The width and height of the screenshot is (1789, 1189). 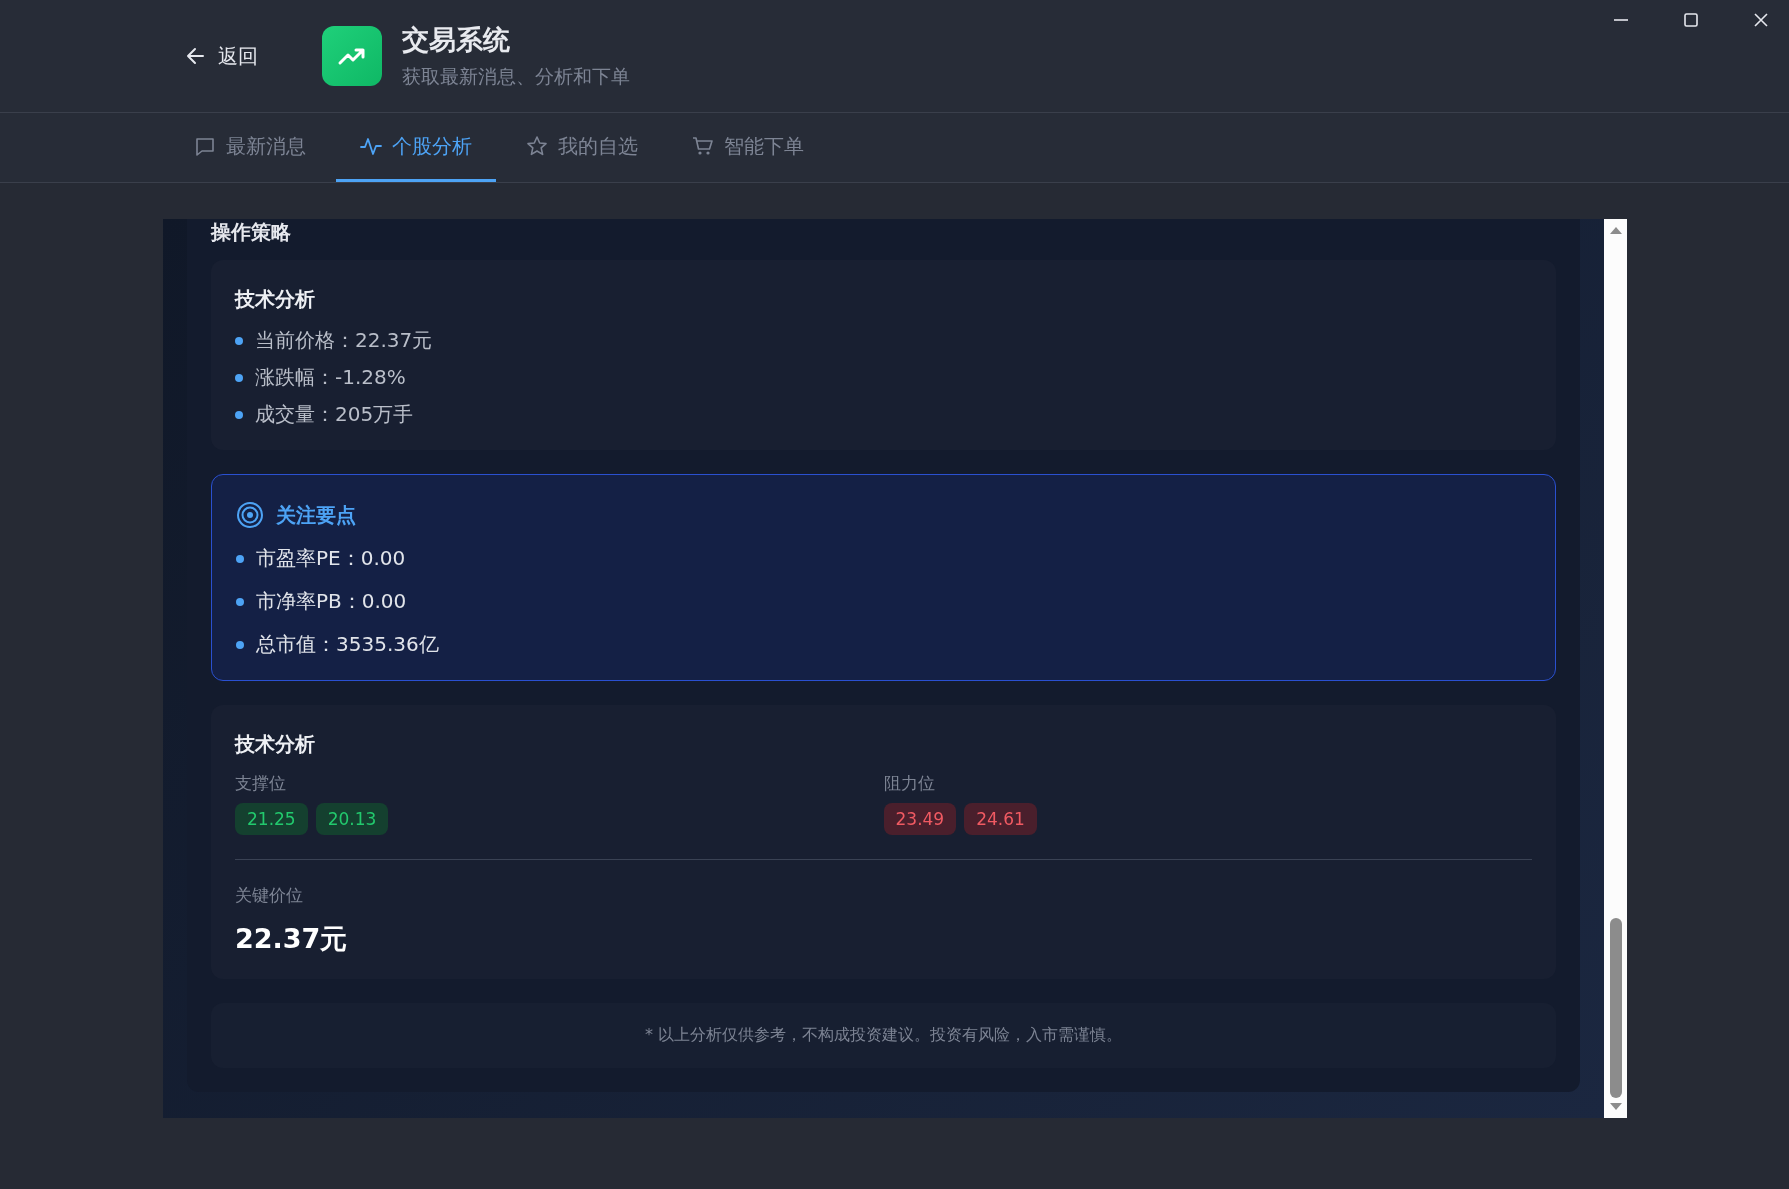 I want to click on list-item: 总市值：3535.36亿, so click(x=347, y=644).